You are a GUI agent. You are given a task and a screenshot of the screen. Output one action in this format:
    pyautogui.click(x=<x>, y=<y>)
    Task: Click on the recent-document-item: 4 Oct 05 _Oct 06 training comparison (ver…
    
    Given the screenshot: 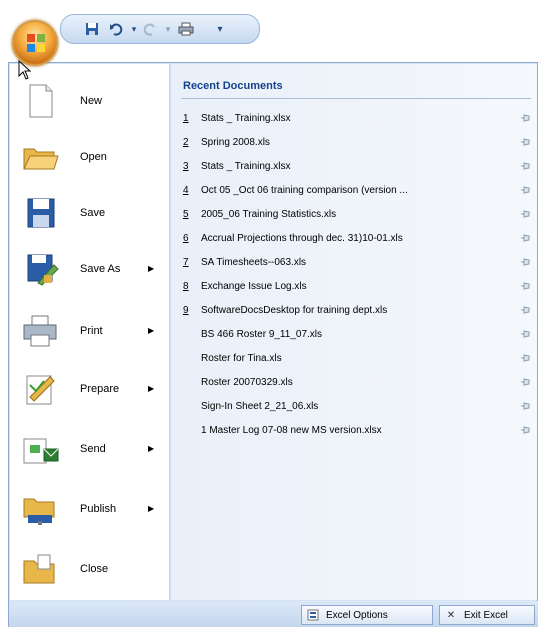 What is the action you would take?
    pyautogui.click(x=354, y=190)
    